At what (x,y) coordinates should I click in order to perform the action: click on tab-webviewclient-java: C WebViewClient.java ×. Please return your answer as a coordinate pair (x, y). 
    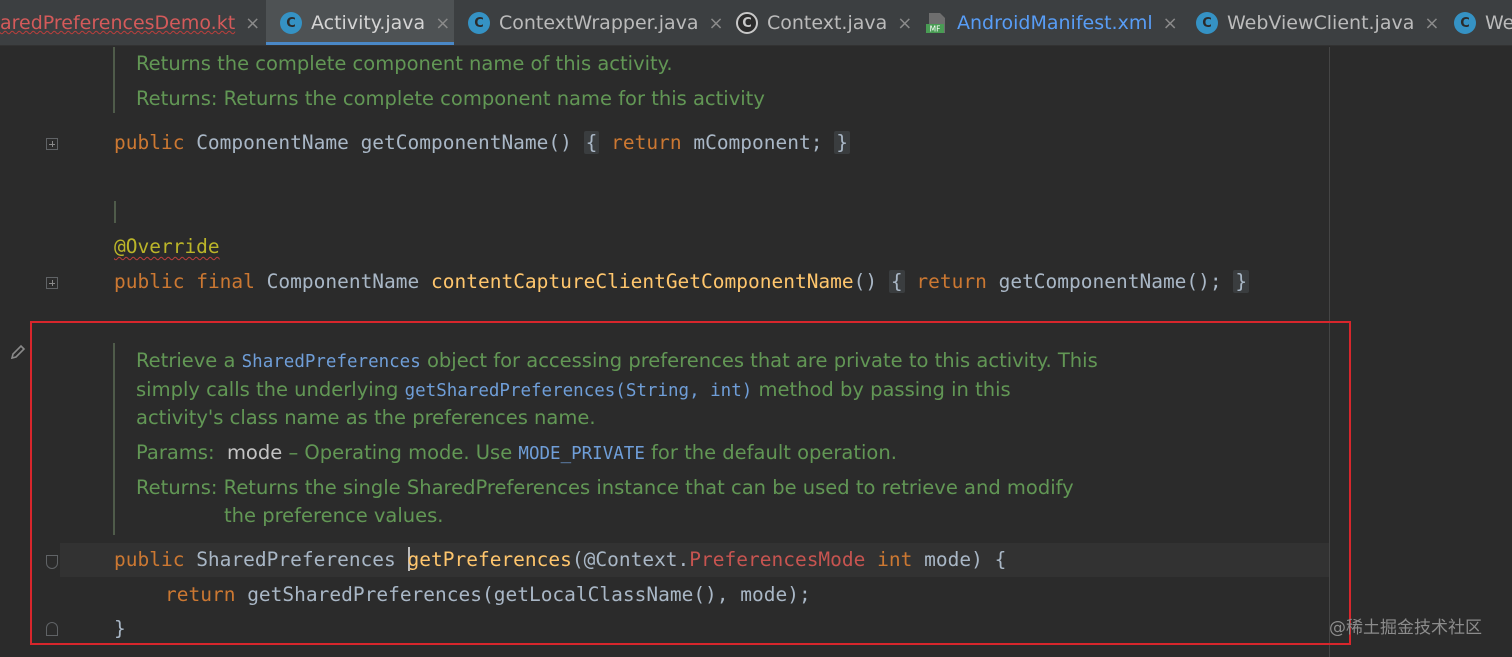
    Looking at the image, I should click on (1311, 22).